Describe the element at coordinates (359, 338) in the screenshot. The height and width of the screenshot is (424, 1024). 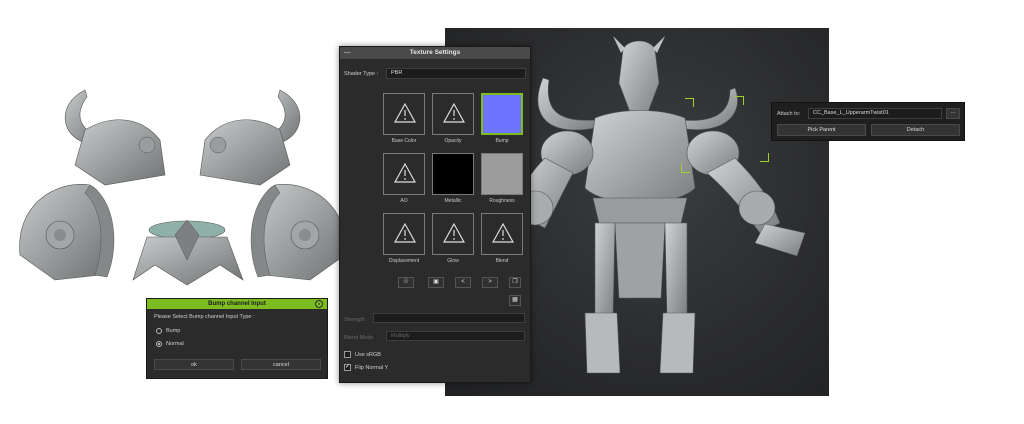
I see `blend-mode-label: Blend Mode` at that location.